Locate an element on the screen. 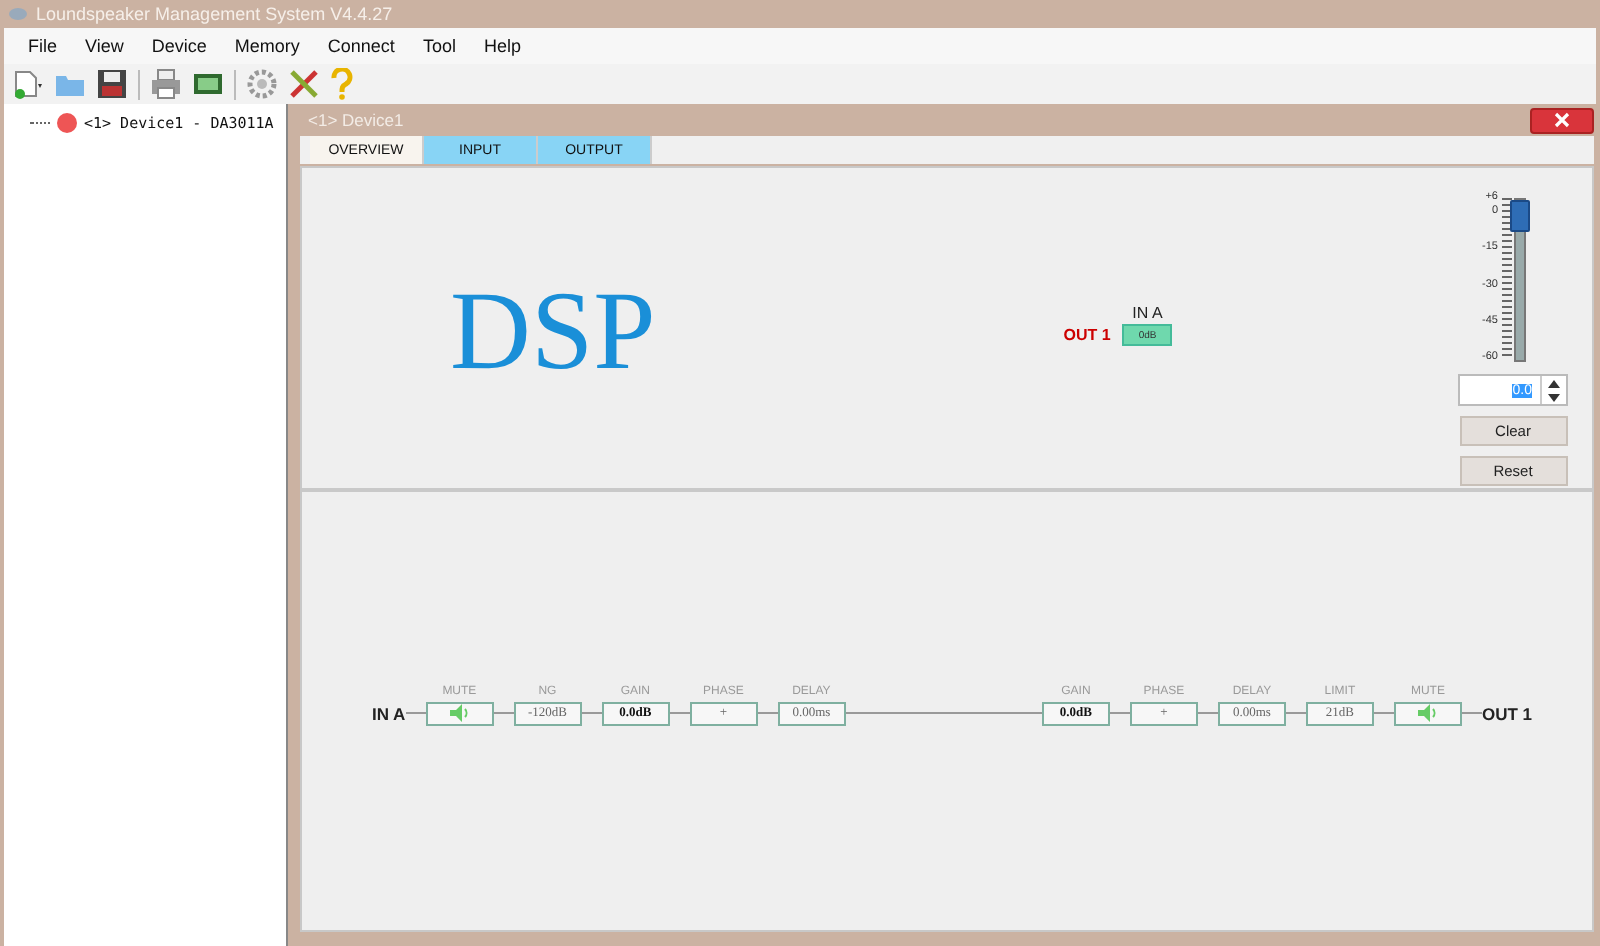 Image resolution: width=1600 pixels, height=946 pixels. matrix-input-label: IN A is located at coordinates (1147, 313).